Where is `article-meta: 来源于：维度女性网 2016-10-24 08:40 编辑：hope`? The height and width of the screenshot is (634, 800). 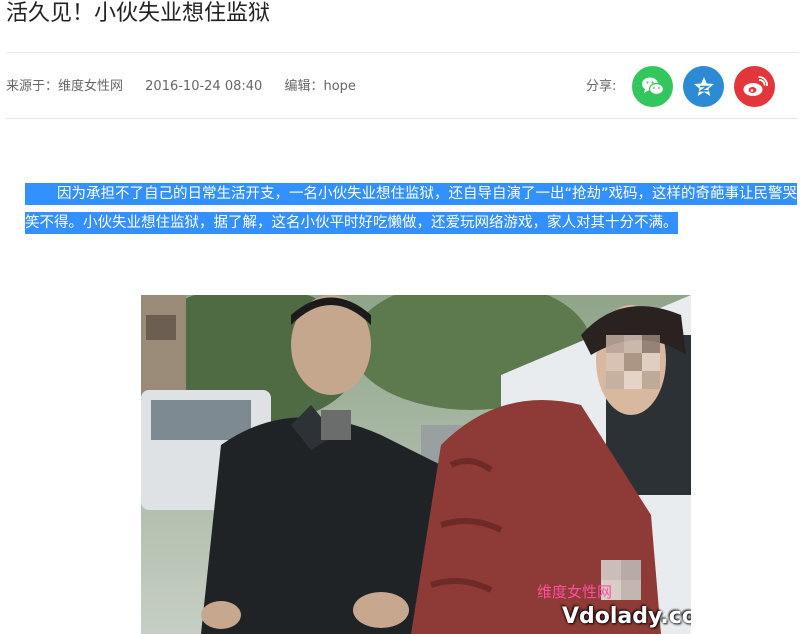 article-meta: 来源于：维度女性网 2016-10-24 08:40 编辑：hope is located at coordinates (190, 87).